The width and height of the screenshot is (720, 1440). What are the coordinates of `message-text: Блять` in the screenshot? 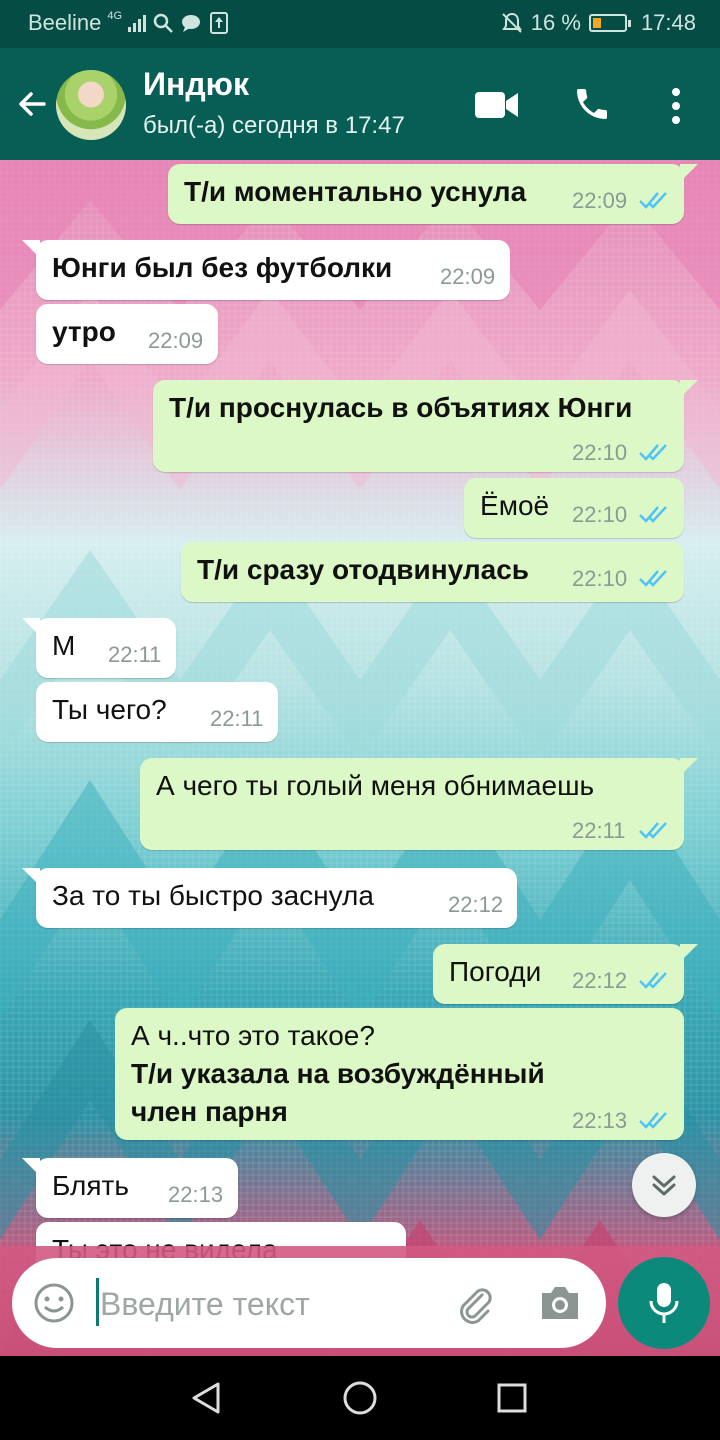 It's located at (90, 1185).